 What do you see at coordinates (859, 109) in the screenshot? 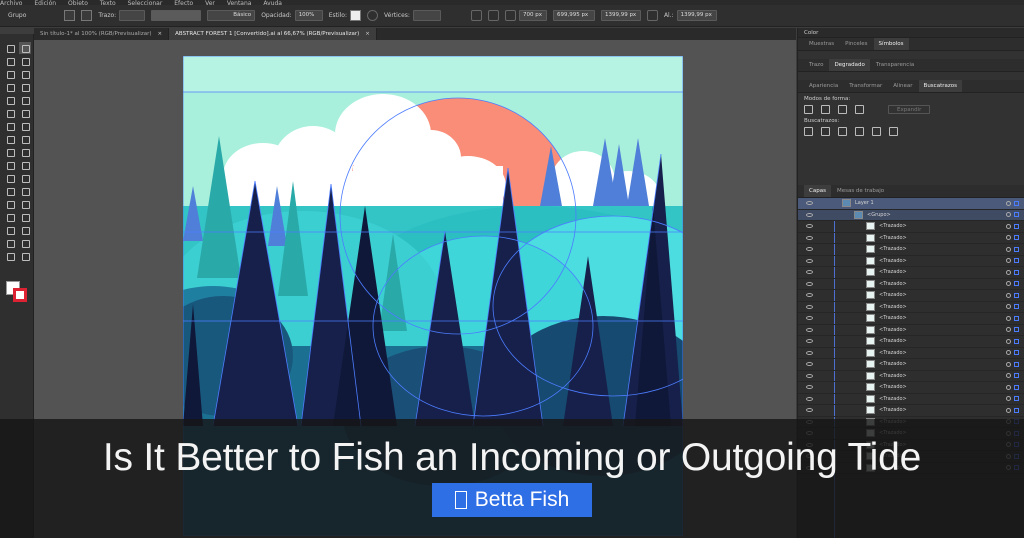
I see `exclude-icon` at bounding box center [859, 109].